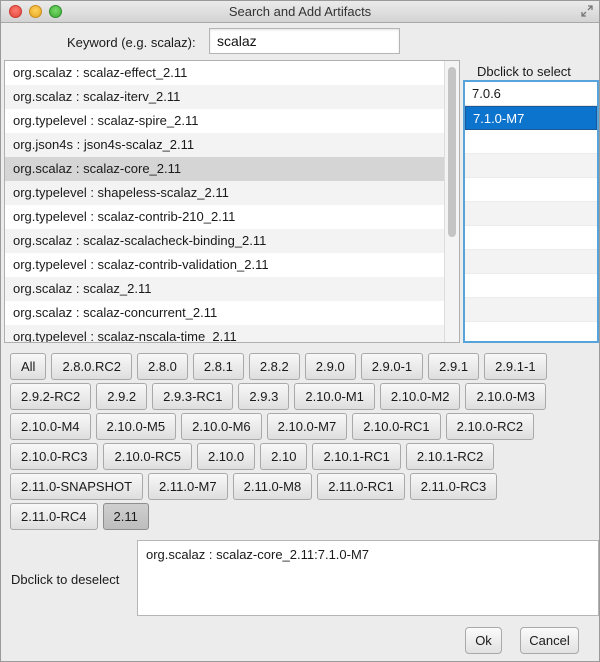 This screenshot has width=600, height=662. I want to click on artifact-row: org.typelevel : scalaz-spire_2.11, so click(232, 121).